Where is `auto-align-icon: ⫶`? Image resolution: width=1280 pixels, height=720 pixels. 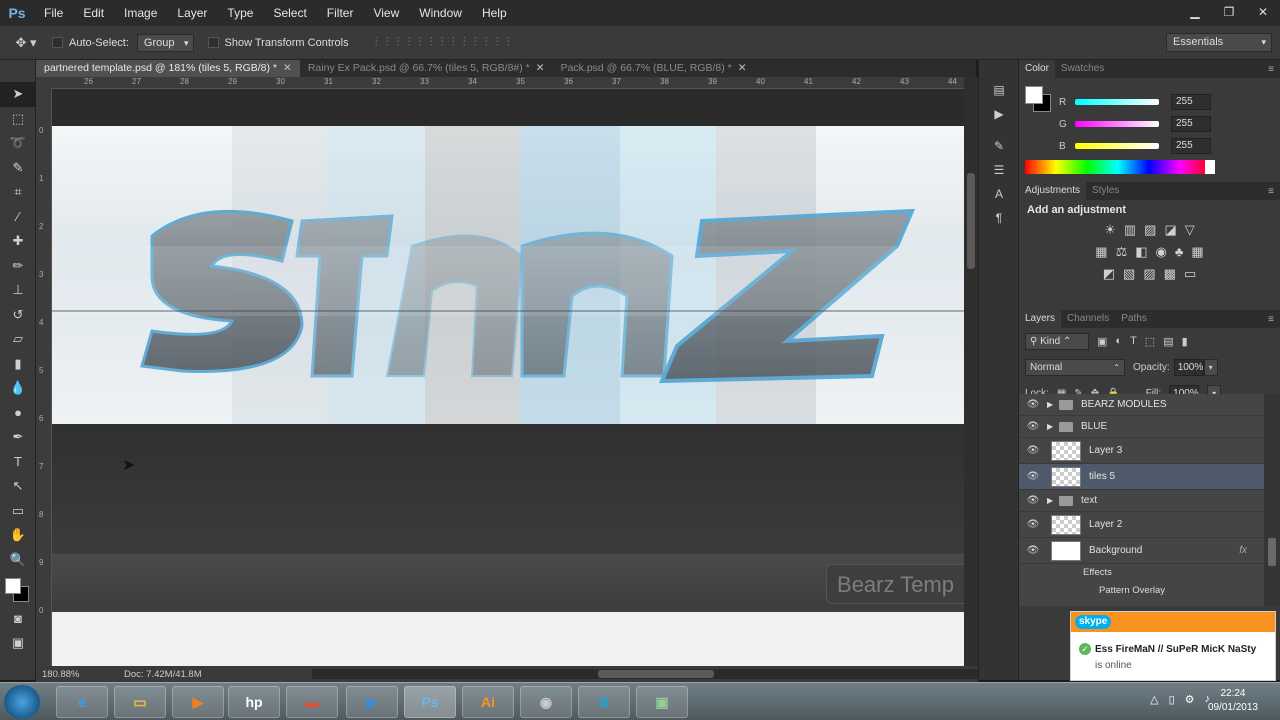 auto-align-icon: ⫶ is located at coordinates (508, 42).